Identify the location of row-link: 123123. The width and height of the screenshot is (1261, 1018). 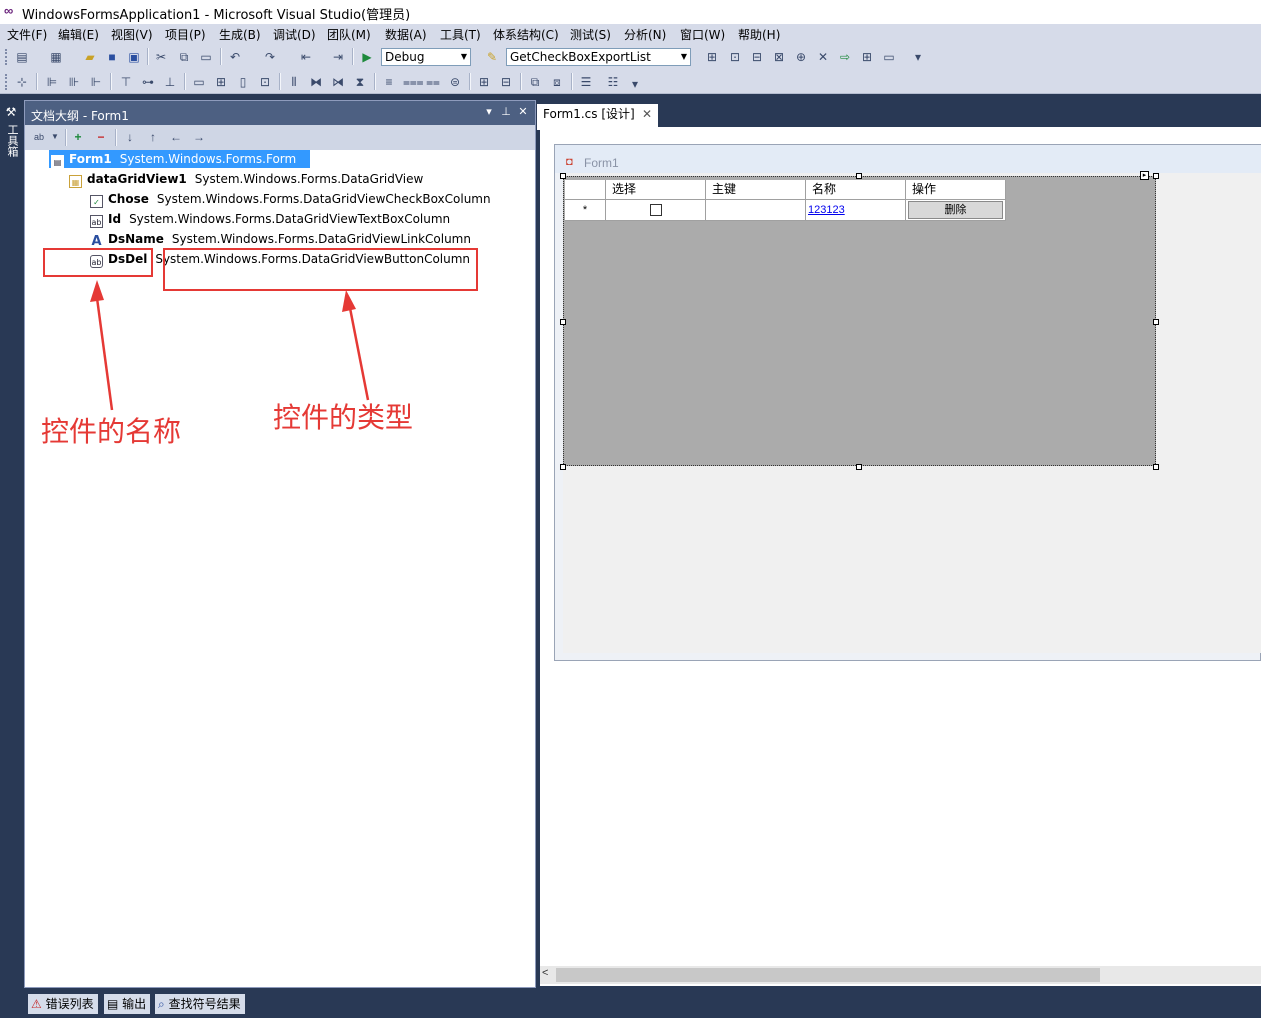
(826, 210).